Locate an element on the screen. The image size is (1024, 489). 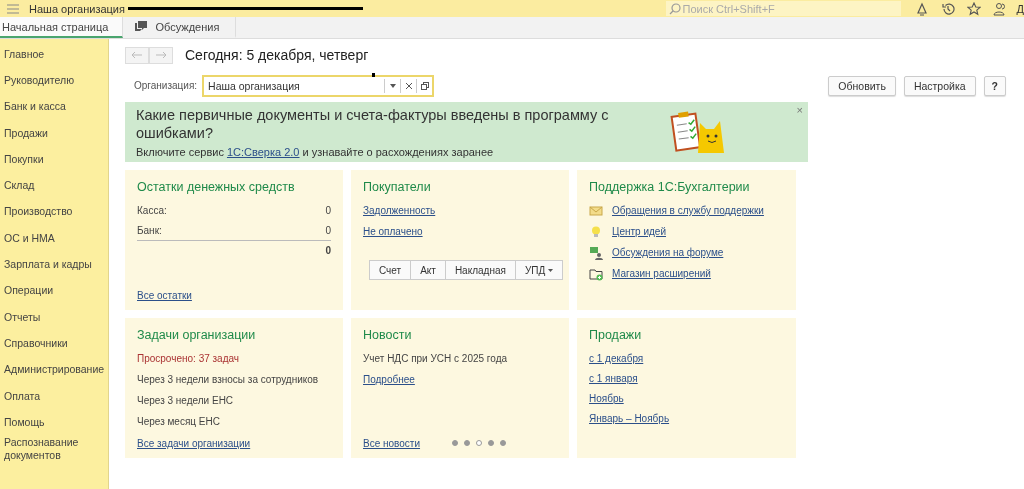
sidebar-item: Покупки is located at coordinates (54, 159).